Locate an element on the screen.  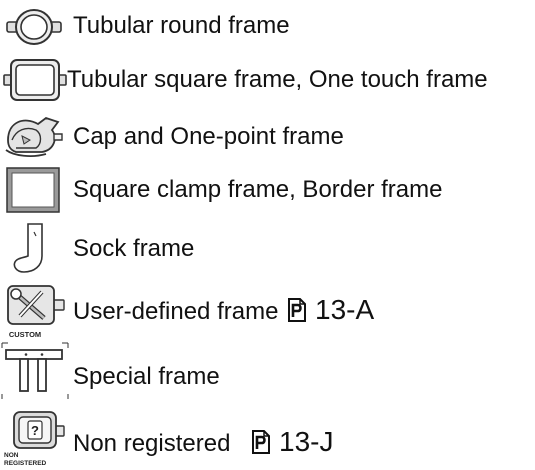
page-reference: 13-A is located at coordinates (331, 310).